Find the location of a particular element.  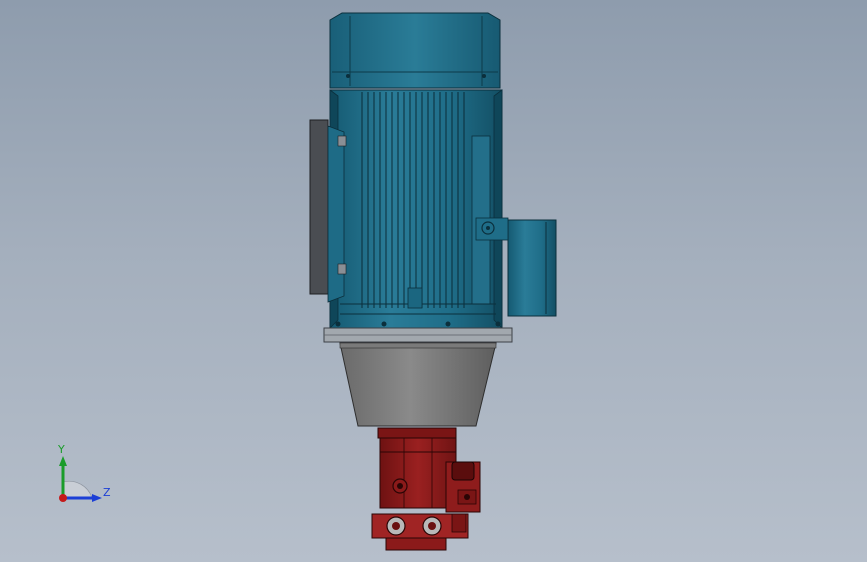

z-arrowhead-icon is located at coordinates (97, 498).